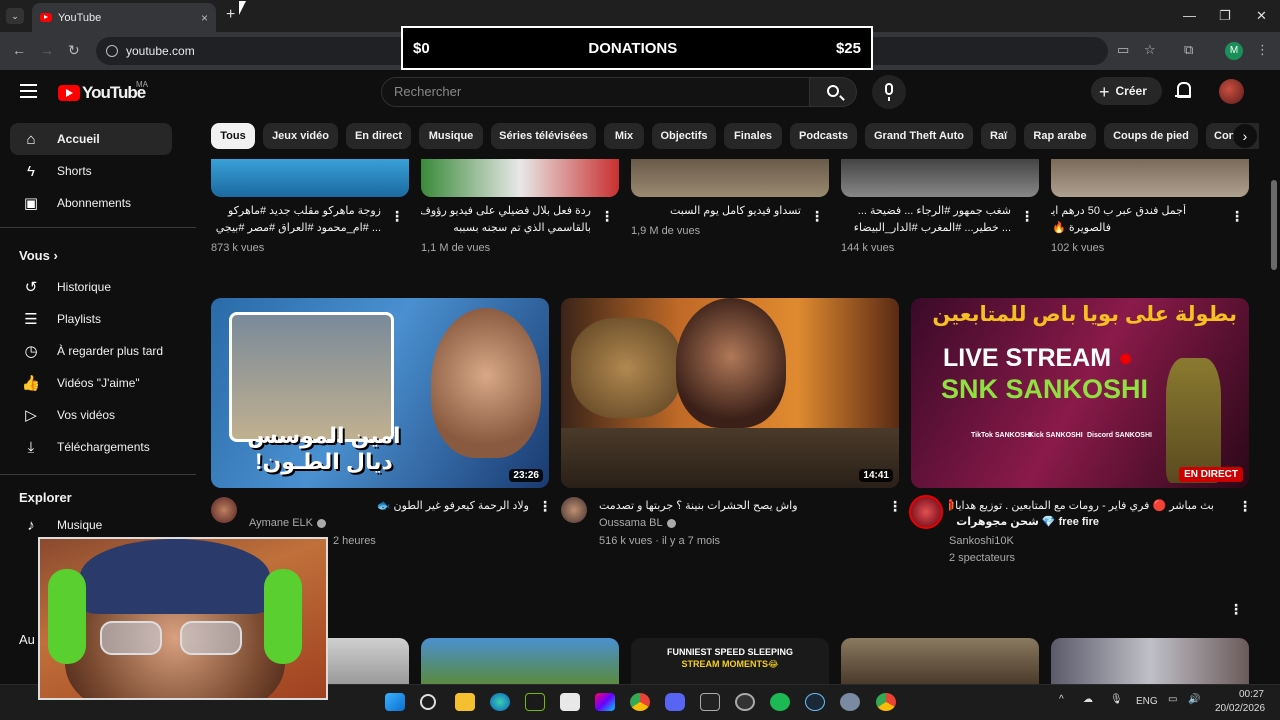 The height and width of the screenshot is (720, 1280). Describe the element at coordinates (815, 702) in the screenshot. I see `steam-icon` at that location.